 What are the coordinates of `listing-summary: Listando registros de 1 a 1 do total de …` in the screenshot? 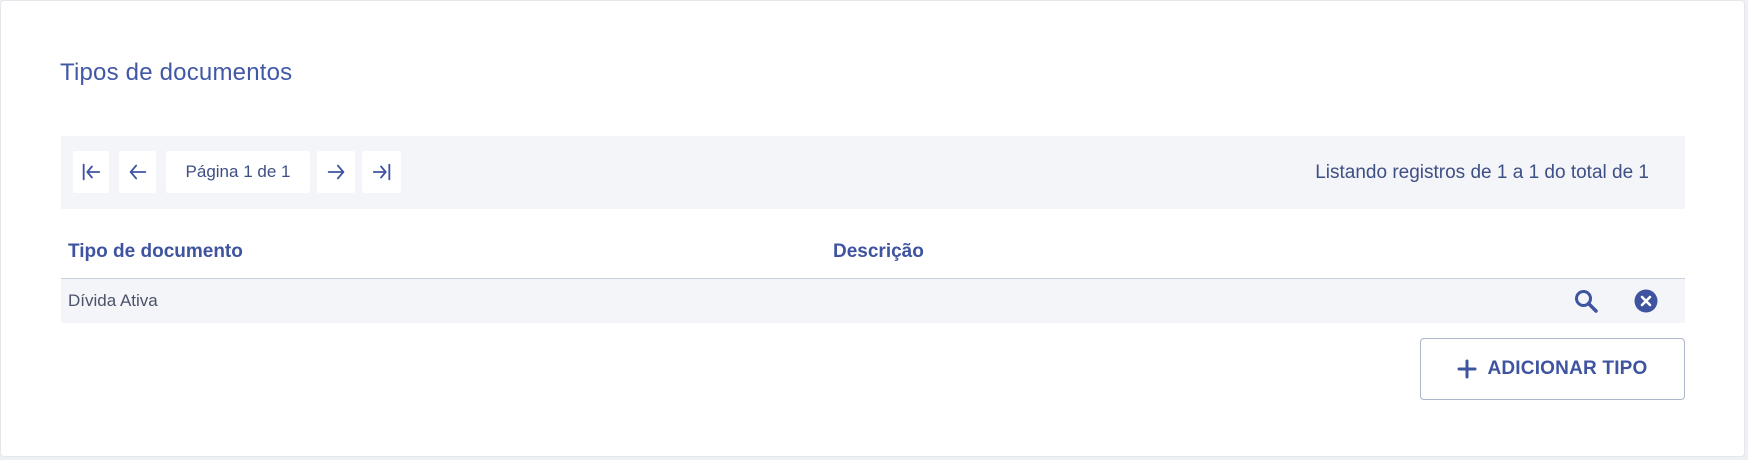 It's located at (1482, 172).